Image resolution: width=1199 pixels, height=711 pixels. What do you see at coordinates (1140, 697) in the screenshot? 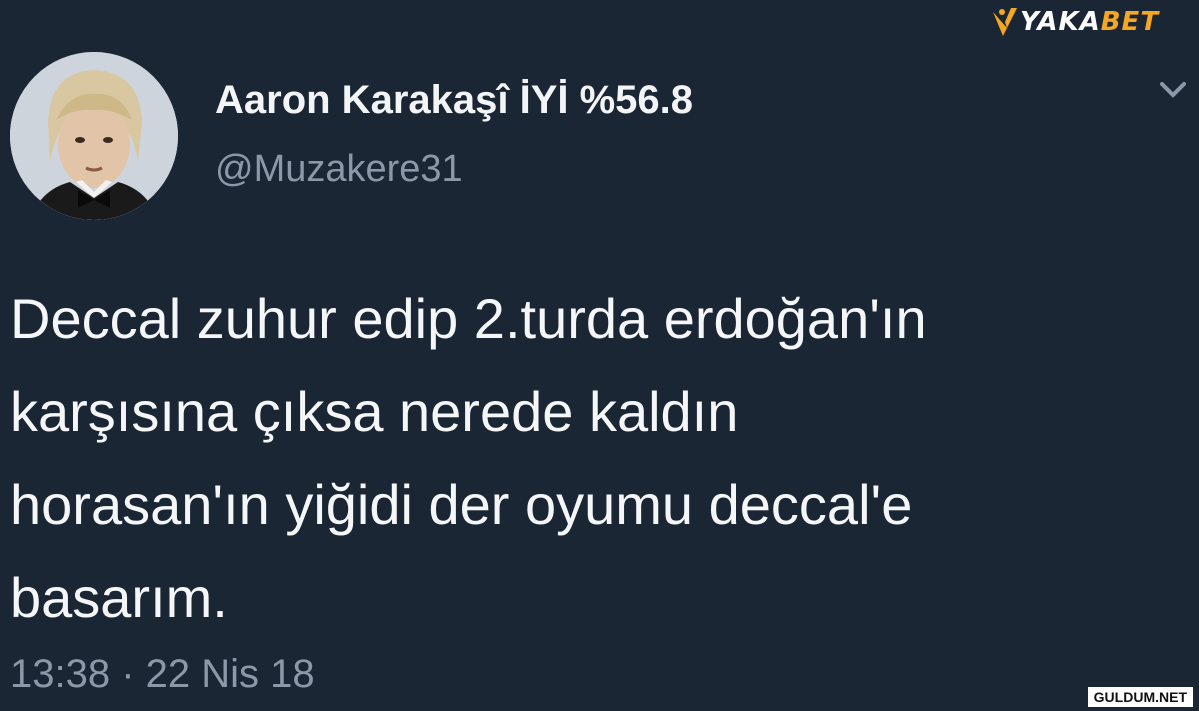
I see `watermark: GULDUM.NET` at bounding box center [1140, 697].